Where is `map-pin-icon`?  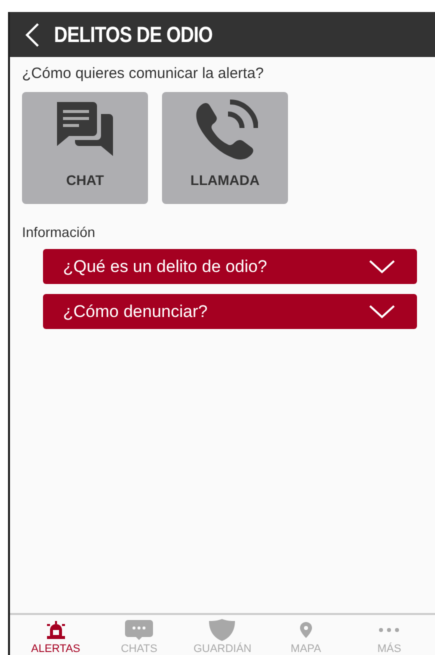 map-pin-icon is located at coordinates (306, 630).